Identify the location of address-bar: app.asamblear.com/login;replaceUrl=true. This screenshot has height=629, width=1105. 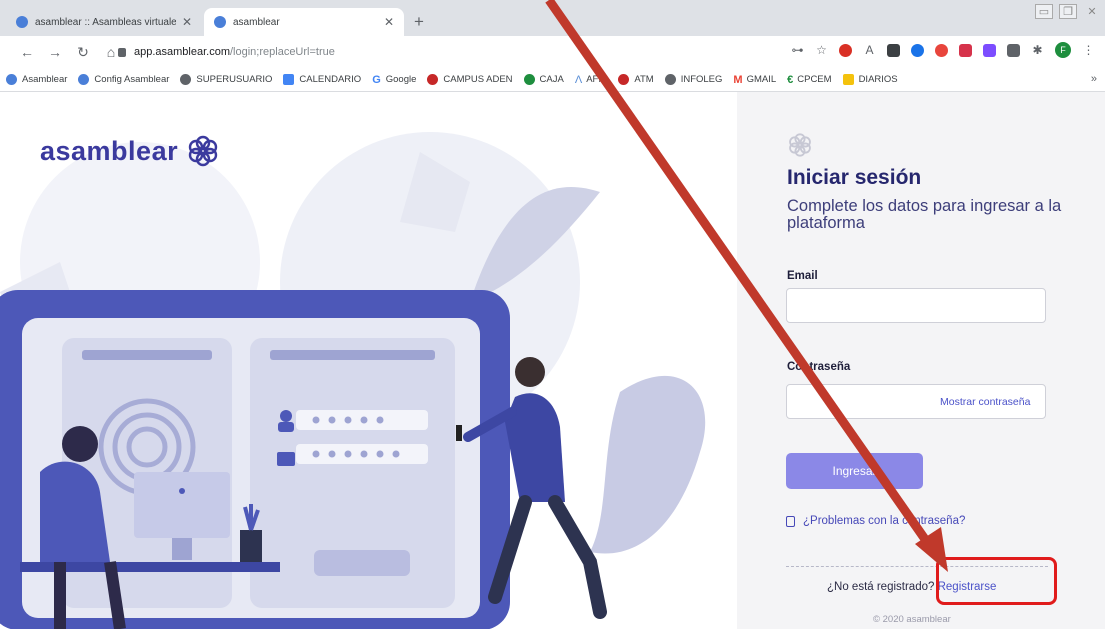
(443, 52).